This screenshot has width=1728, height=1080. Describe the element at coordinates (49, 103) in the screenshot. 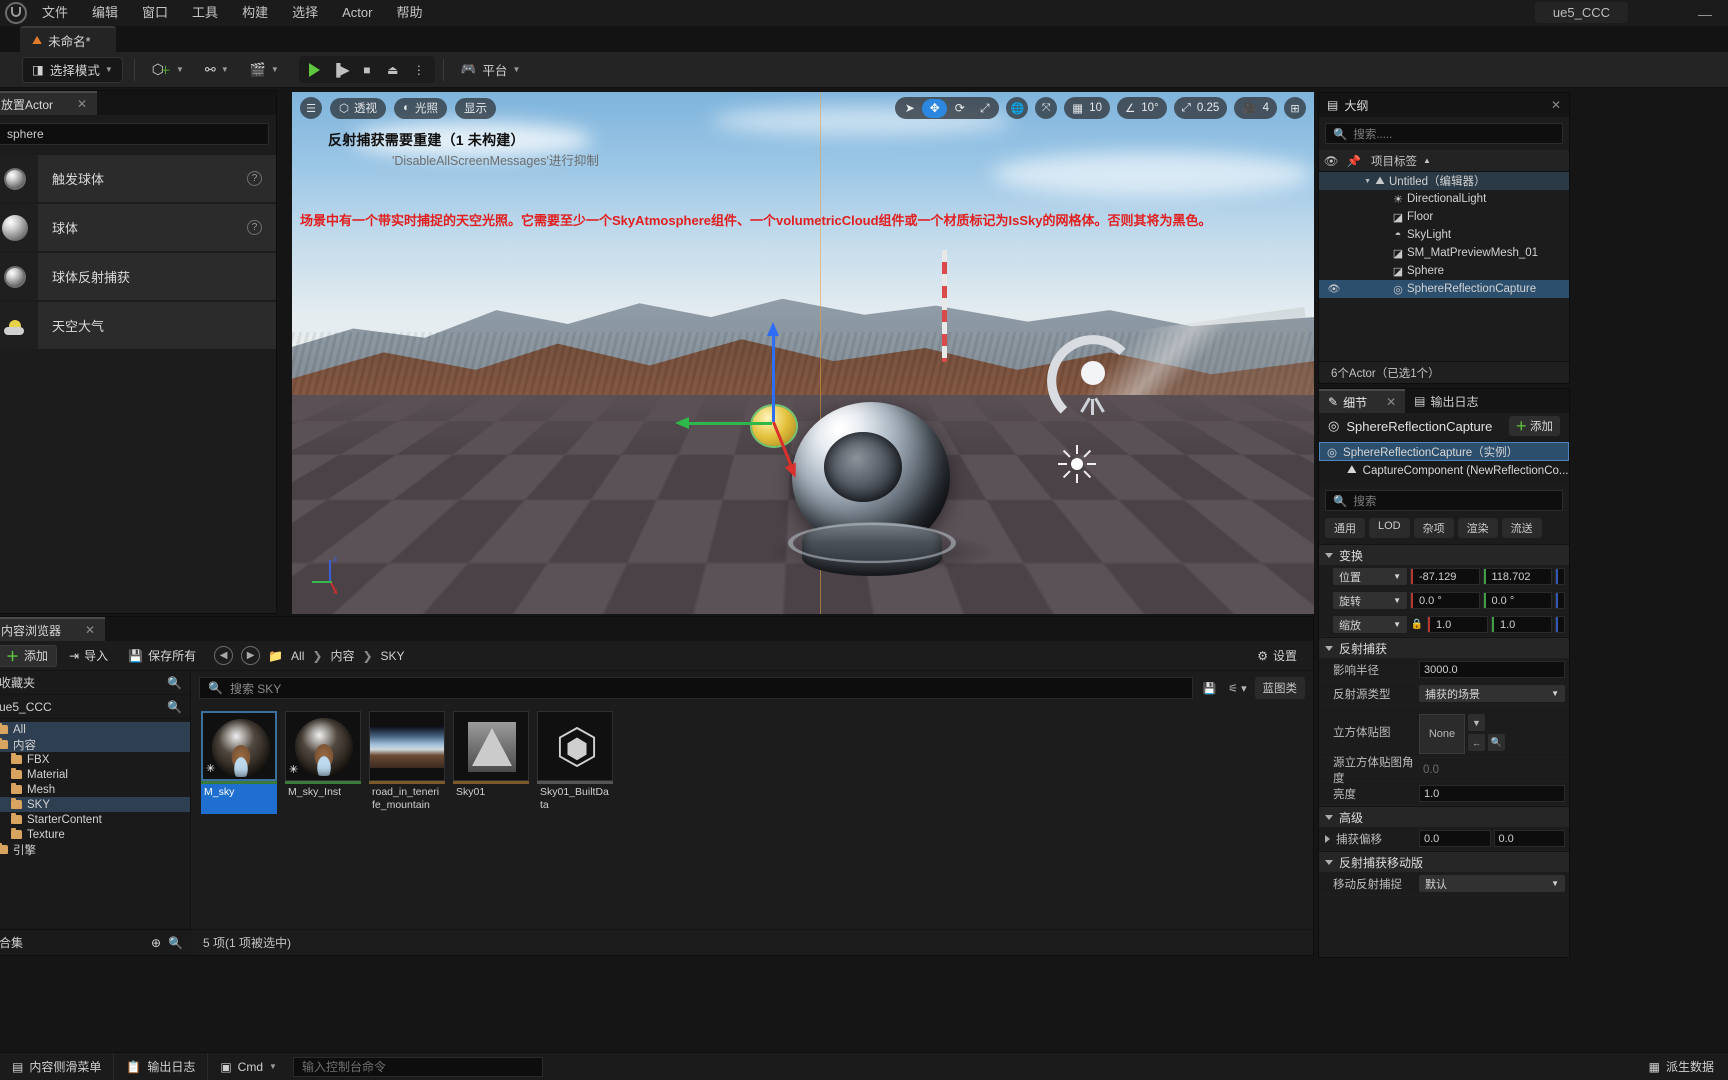

I see `tab-place-actors: 放置Actor ✕` at that location.